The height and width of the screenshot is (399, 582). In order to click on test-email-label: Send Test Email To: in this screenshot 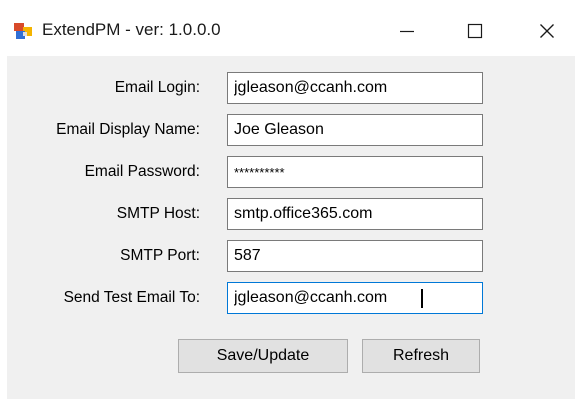, I will do `click(131, 297)`.